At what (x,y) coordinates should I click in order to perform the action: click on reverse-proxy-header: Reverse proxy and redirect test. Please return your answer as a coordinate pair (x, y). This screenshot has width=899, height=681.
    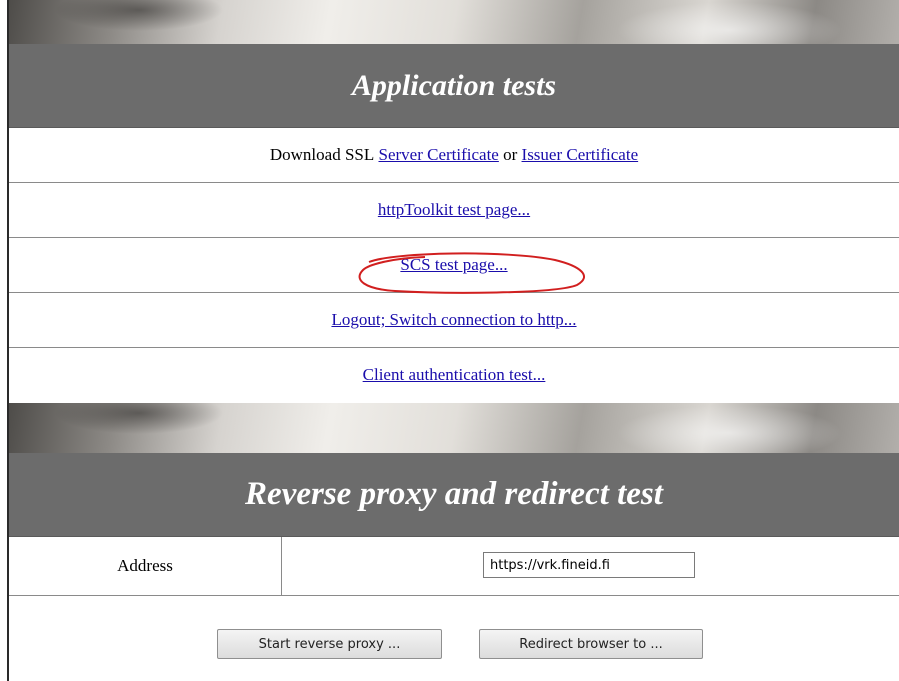
    Looking at the image, I should click on (454, 495).